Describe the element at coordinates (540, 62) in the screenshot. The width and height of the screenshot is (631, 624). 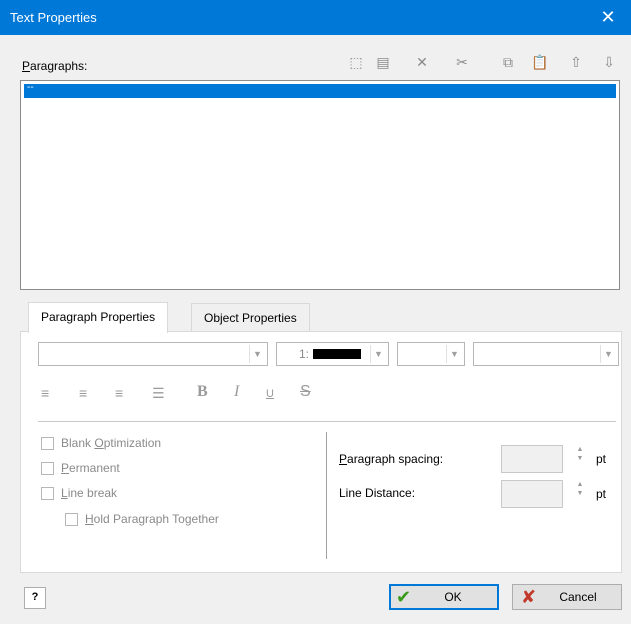
I see `paste-icon: 📋` at that location.